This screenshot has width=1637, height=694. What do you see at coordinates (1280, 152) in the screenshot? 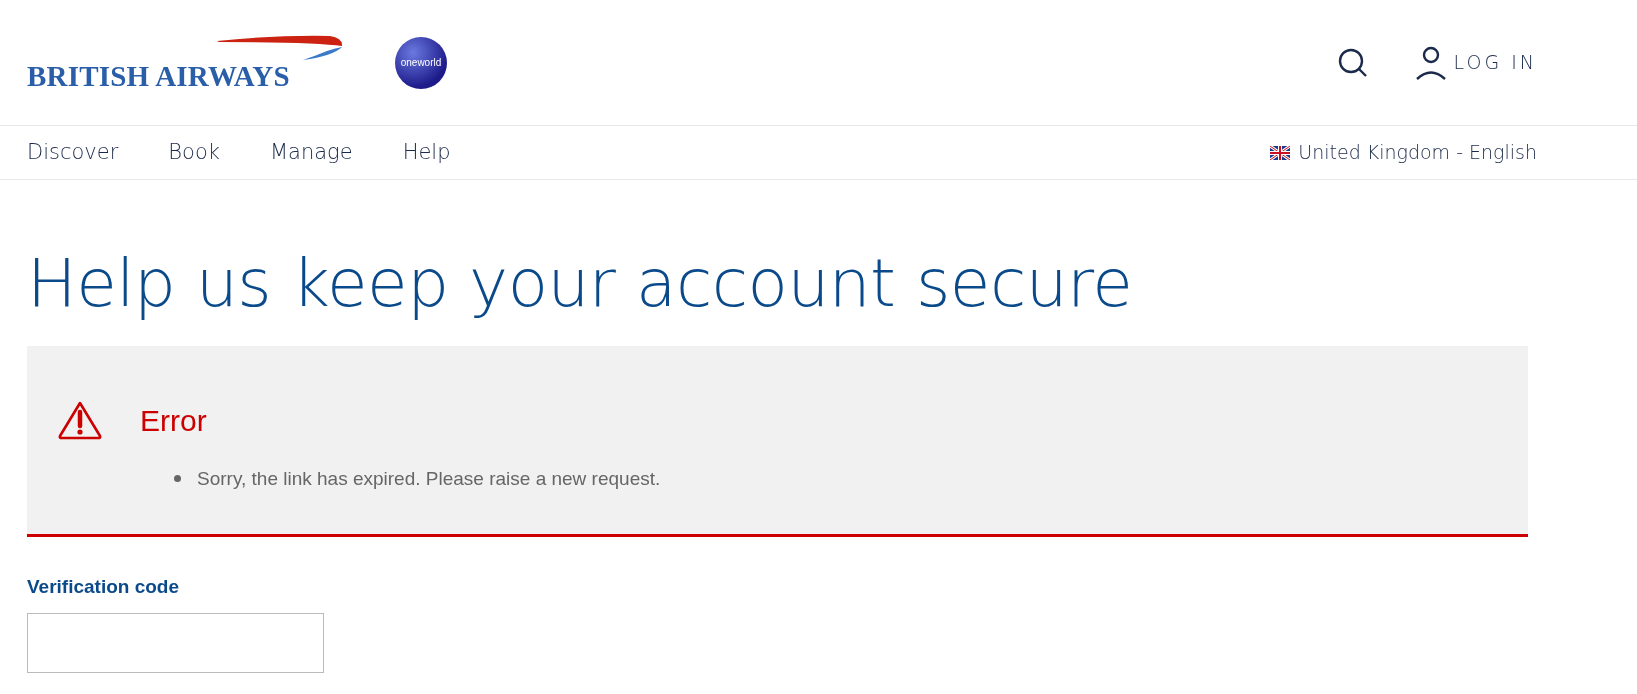
I see `flag-icon` at bounding box center [1280, 152].